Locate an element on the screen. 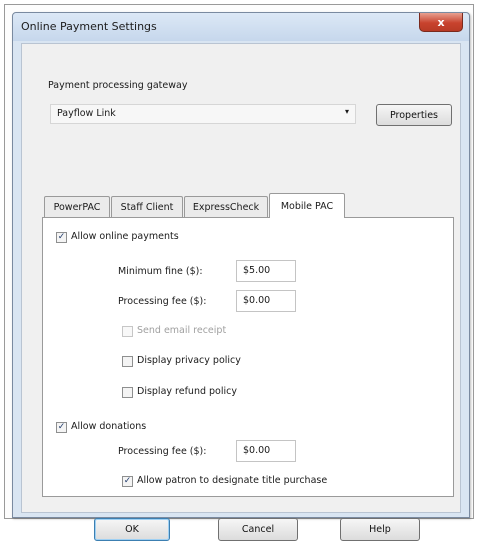 This screenshot has height=541, width=480. minimum-fine-input: $5.00 is located at coordinates (266, 271).